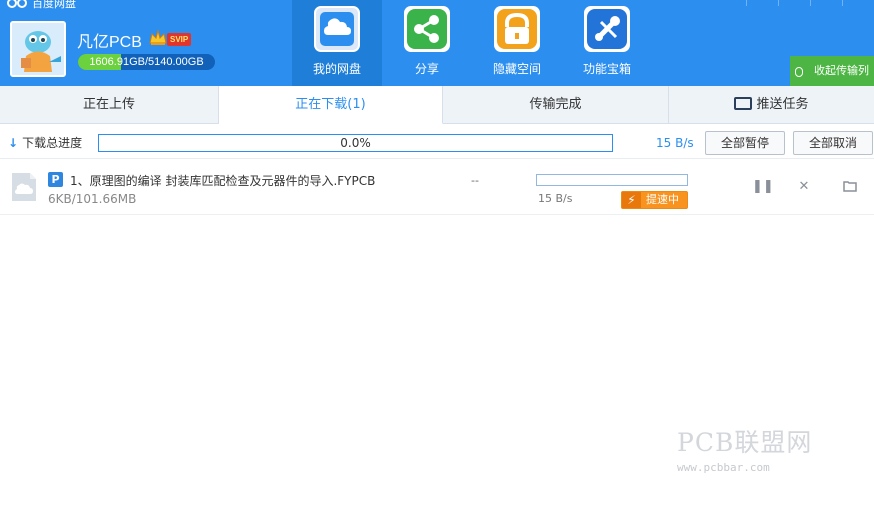  What do you see at coordinates (832, 71) in the screenshot?
I see `collapse-transfer-list-button: 收起传输列` at bounding box center [832, 71].